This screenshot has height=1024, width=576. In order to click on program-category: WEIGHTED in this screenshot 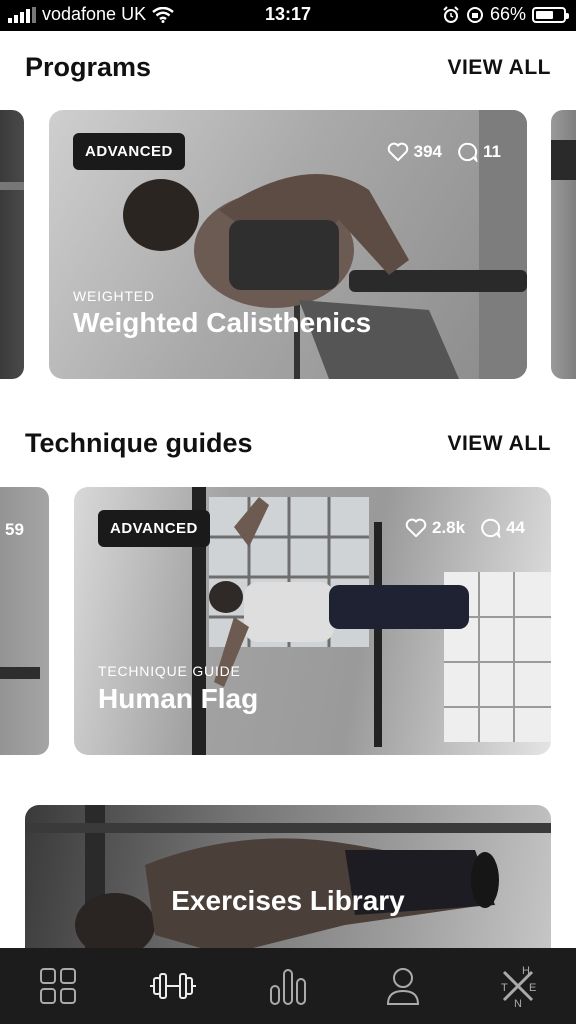, I will do `click(114, 296)`.